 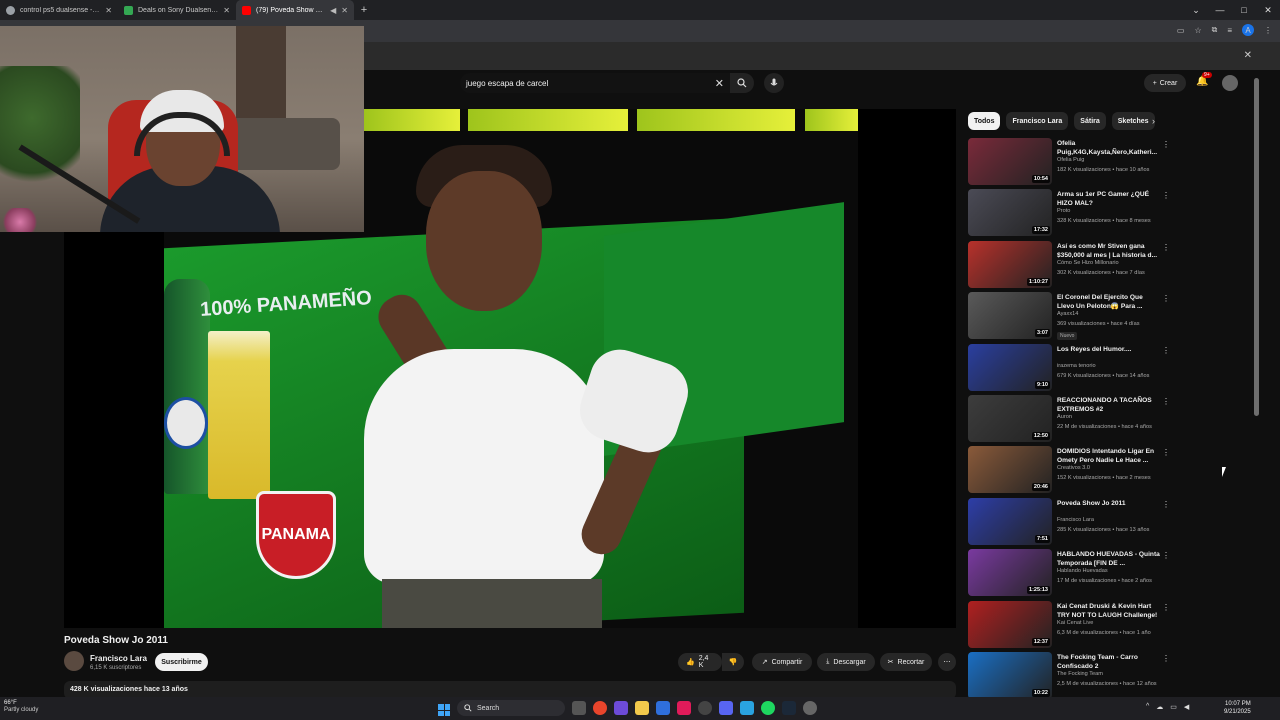 I want to click on download-button: ⤓ Descargar, so click(x=846, y=662).